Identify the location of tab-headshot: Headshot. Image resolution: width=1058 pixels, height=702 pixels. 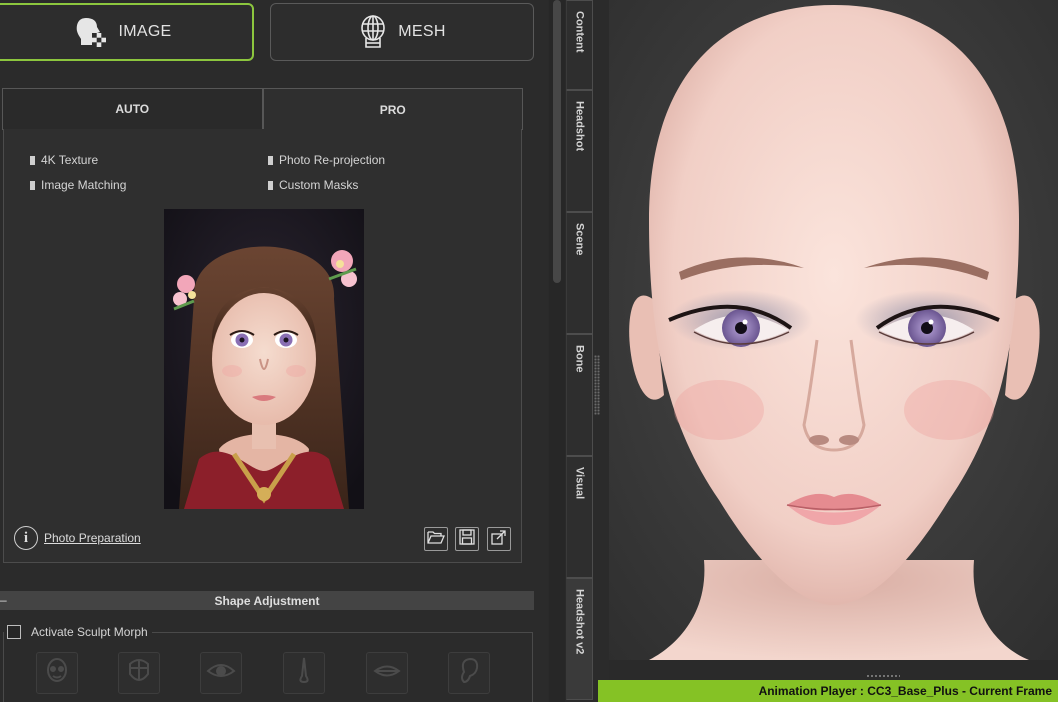
(579, 151).